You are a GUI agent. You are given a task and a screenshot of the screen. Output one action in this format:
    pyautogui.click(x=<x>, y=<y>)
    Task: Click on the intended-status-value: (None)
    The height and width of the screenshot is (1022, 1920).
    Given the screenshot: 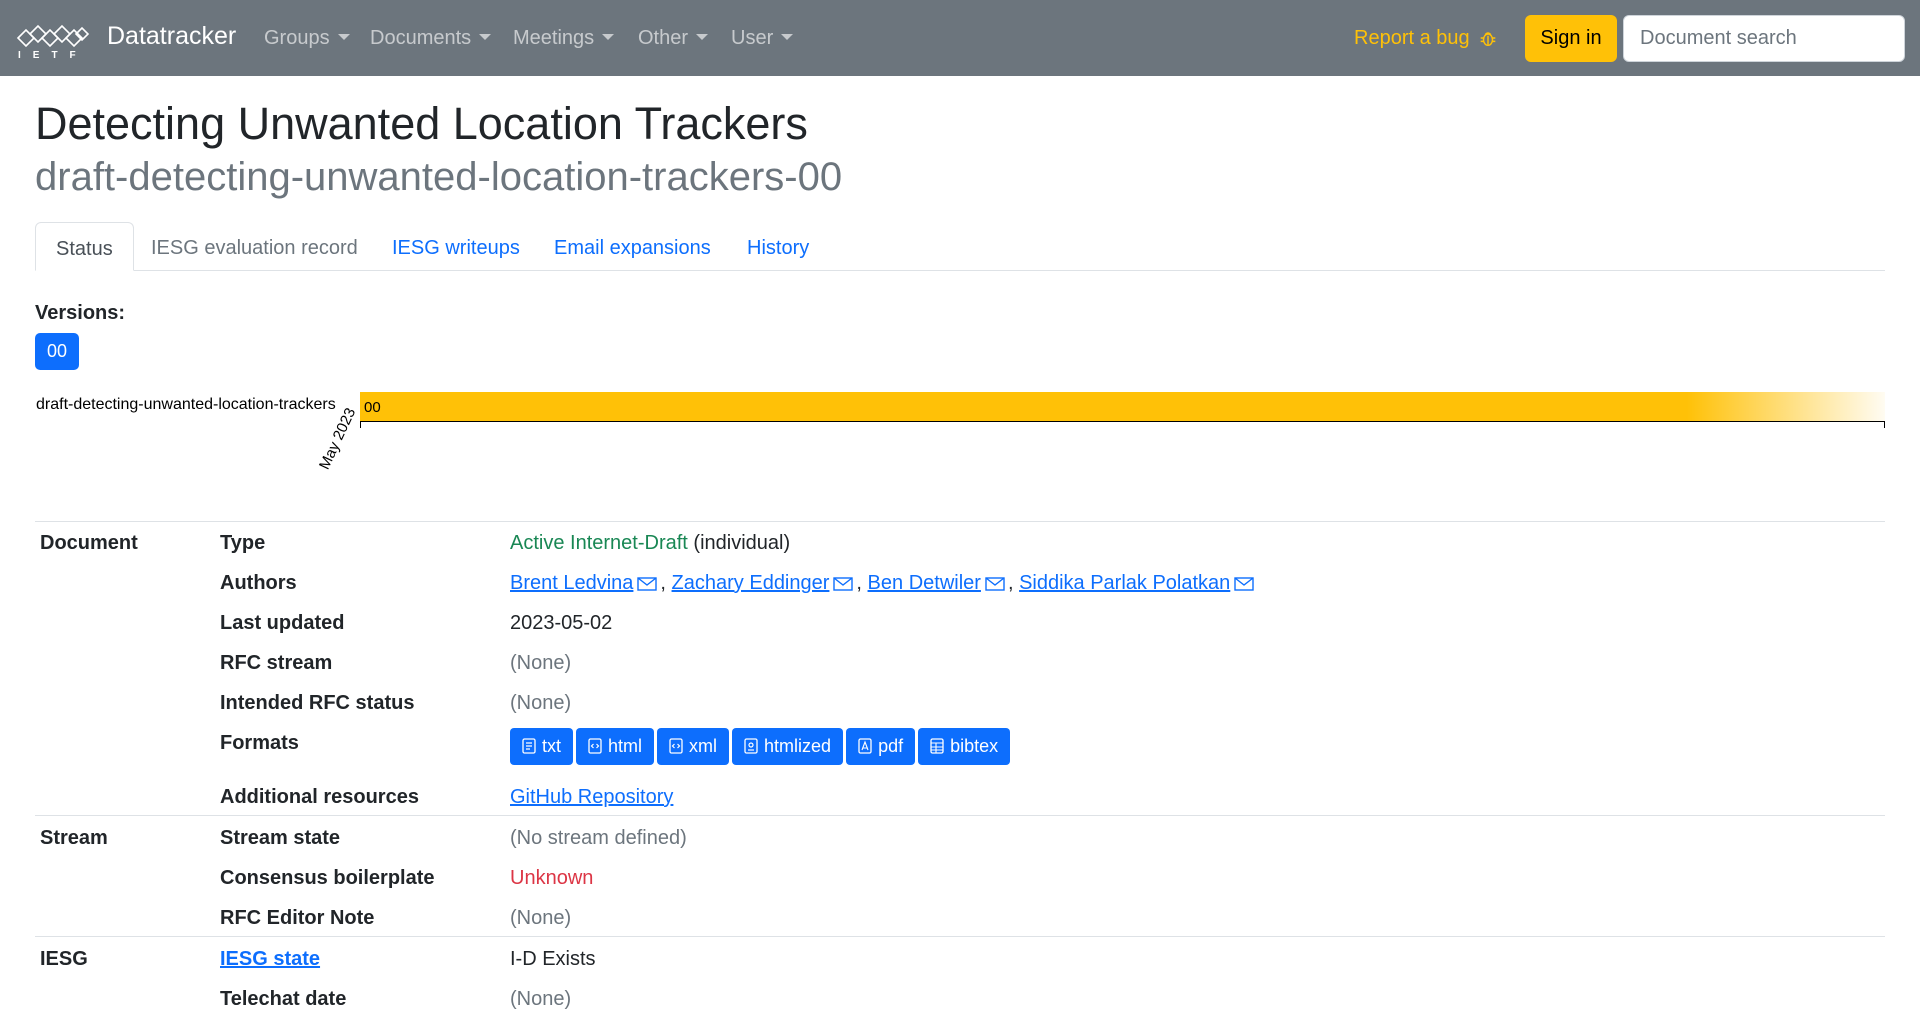 What is the action you would take?
    pyautogui.click(x=541, y=703)
    